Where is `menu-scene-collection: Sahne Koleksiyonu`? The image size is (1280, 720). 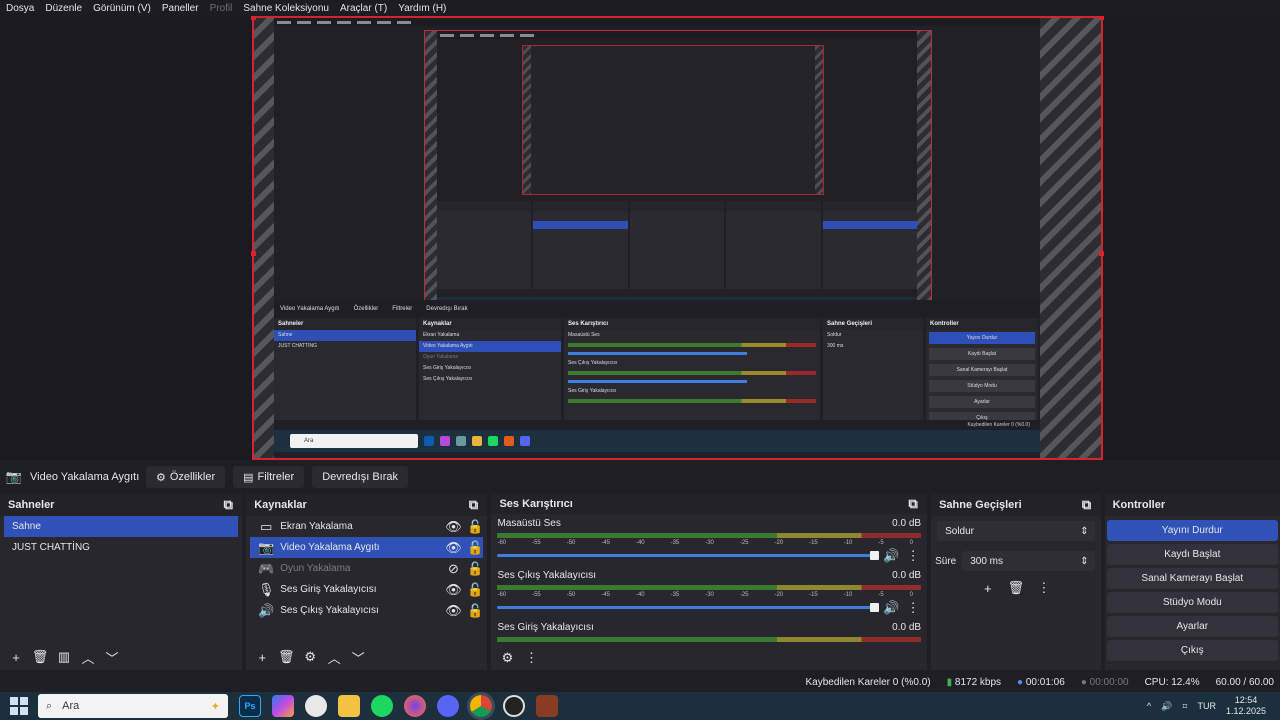
menu-scene-collection: Sahne Koleksiyonu is located at coordinates (286, 8).